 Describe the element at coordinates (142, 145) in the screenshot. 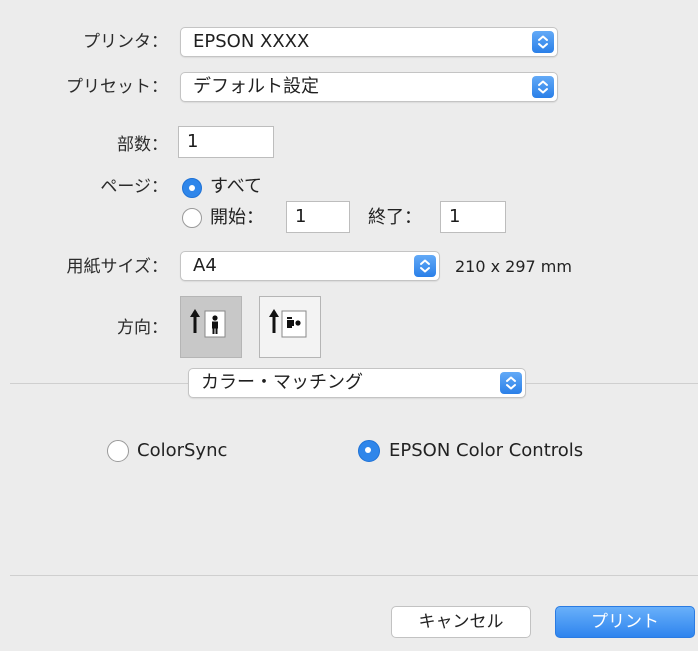

I see `copies-label: 部数：` at that location.